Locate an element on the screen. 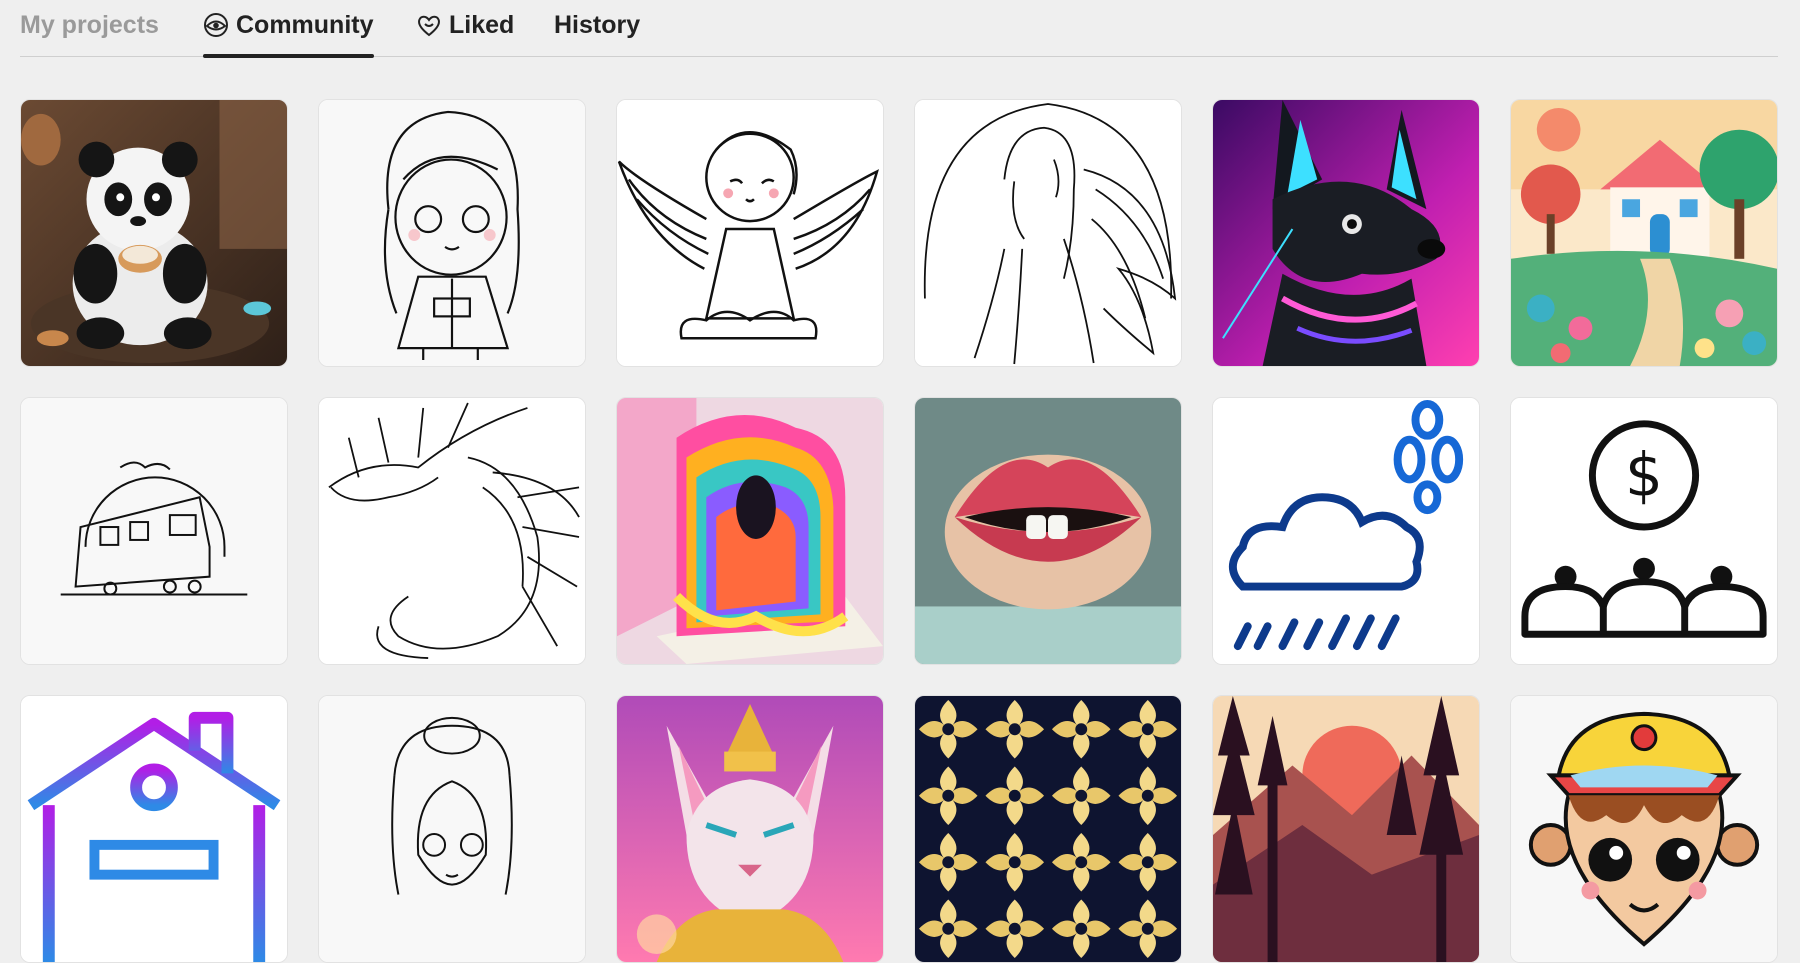  gallery-item-angel is located at coordinates (750, 233).